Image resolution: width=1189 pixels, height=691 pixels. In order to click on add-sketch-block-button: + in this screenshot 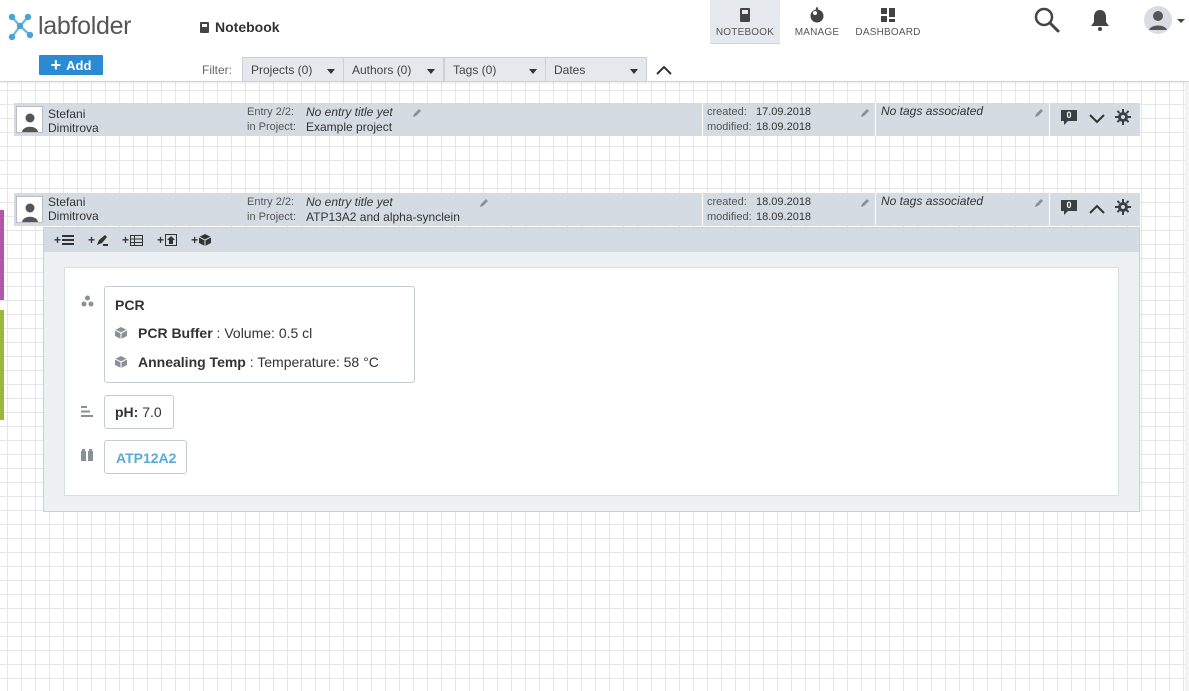, I will do `click(98, 240)`.